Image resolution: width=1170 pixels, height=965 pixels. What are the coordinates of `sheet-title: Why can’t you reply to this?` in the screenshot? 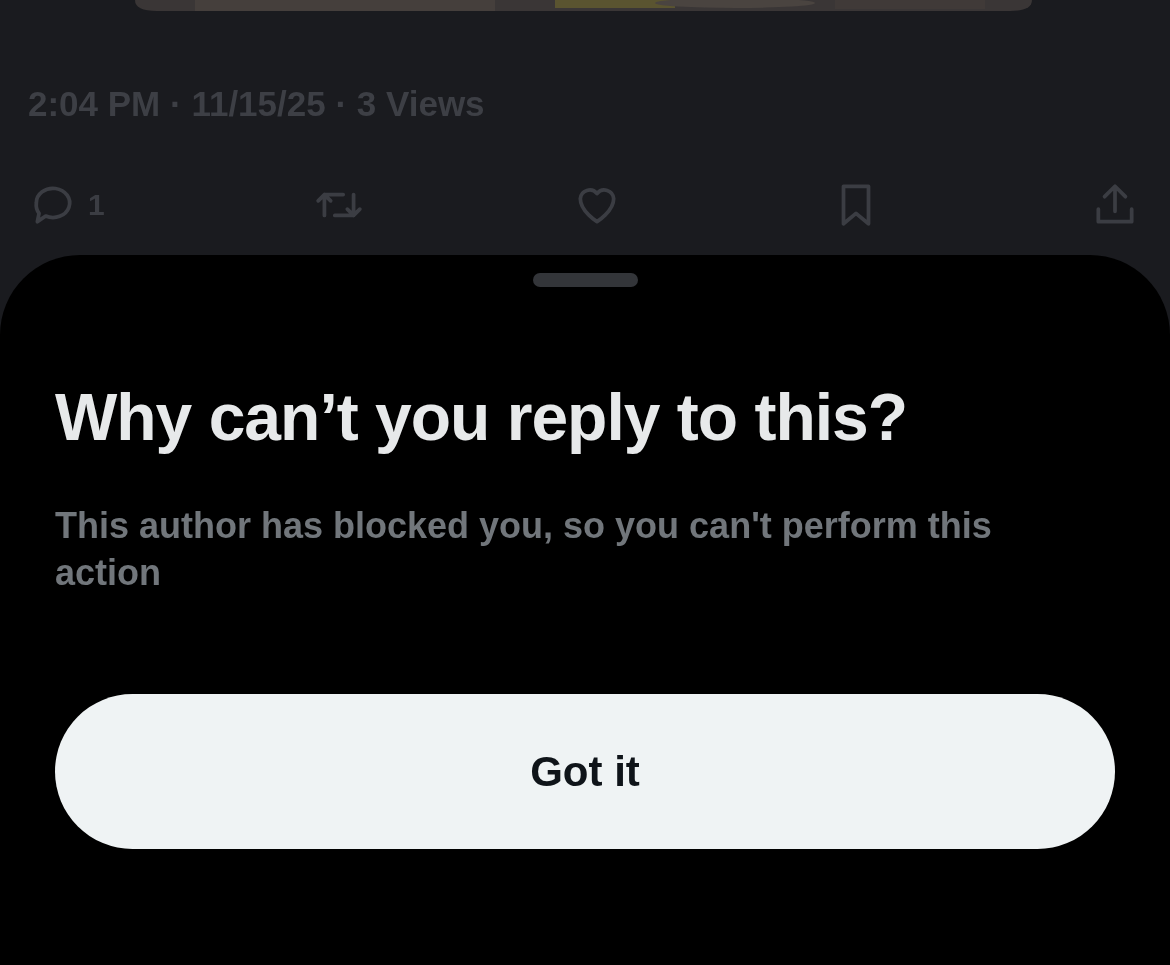 It's located at (482, 417).